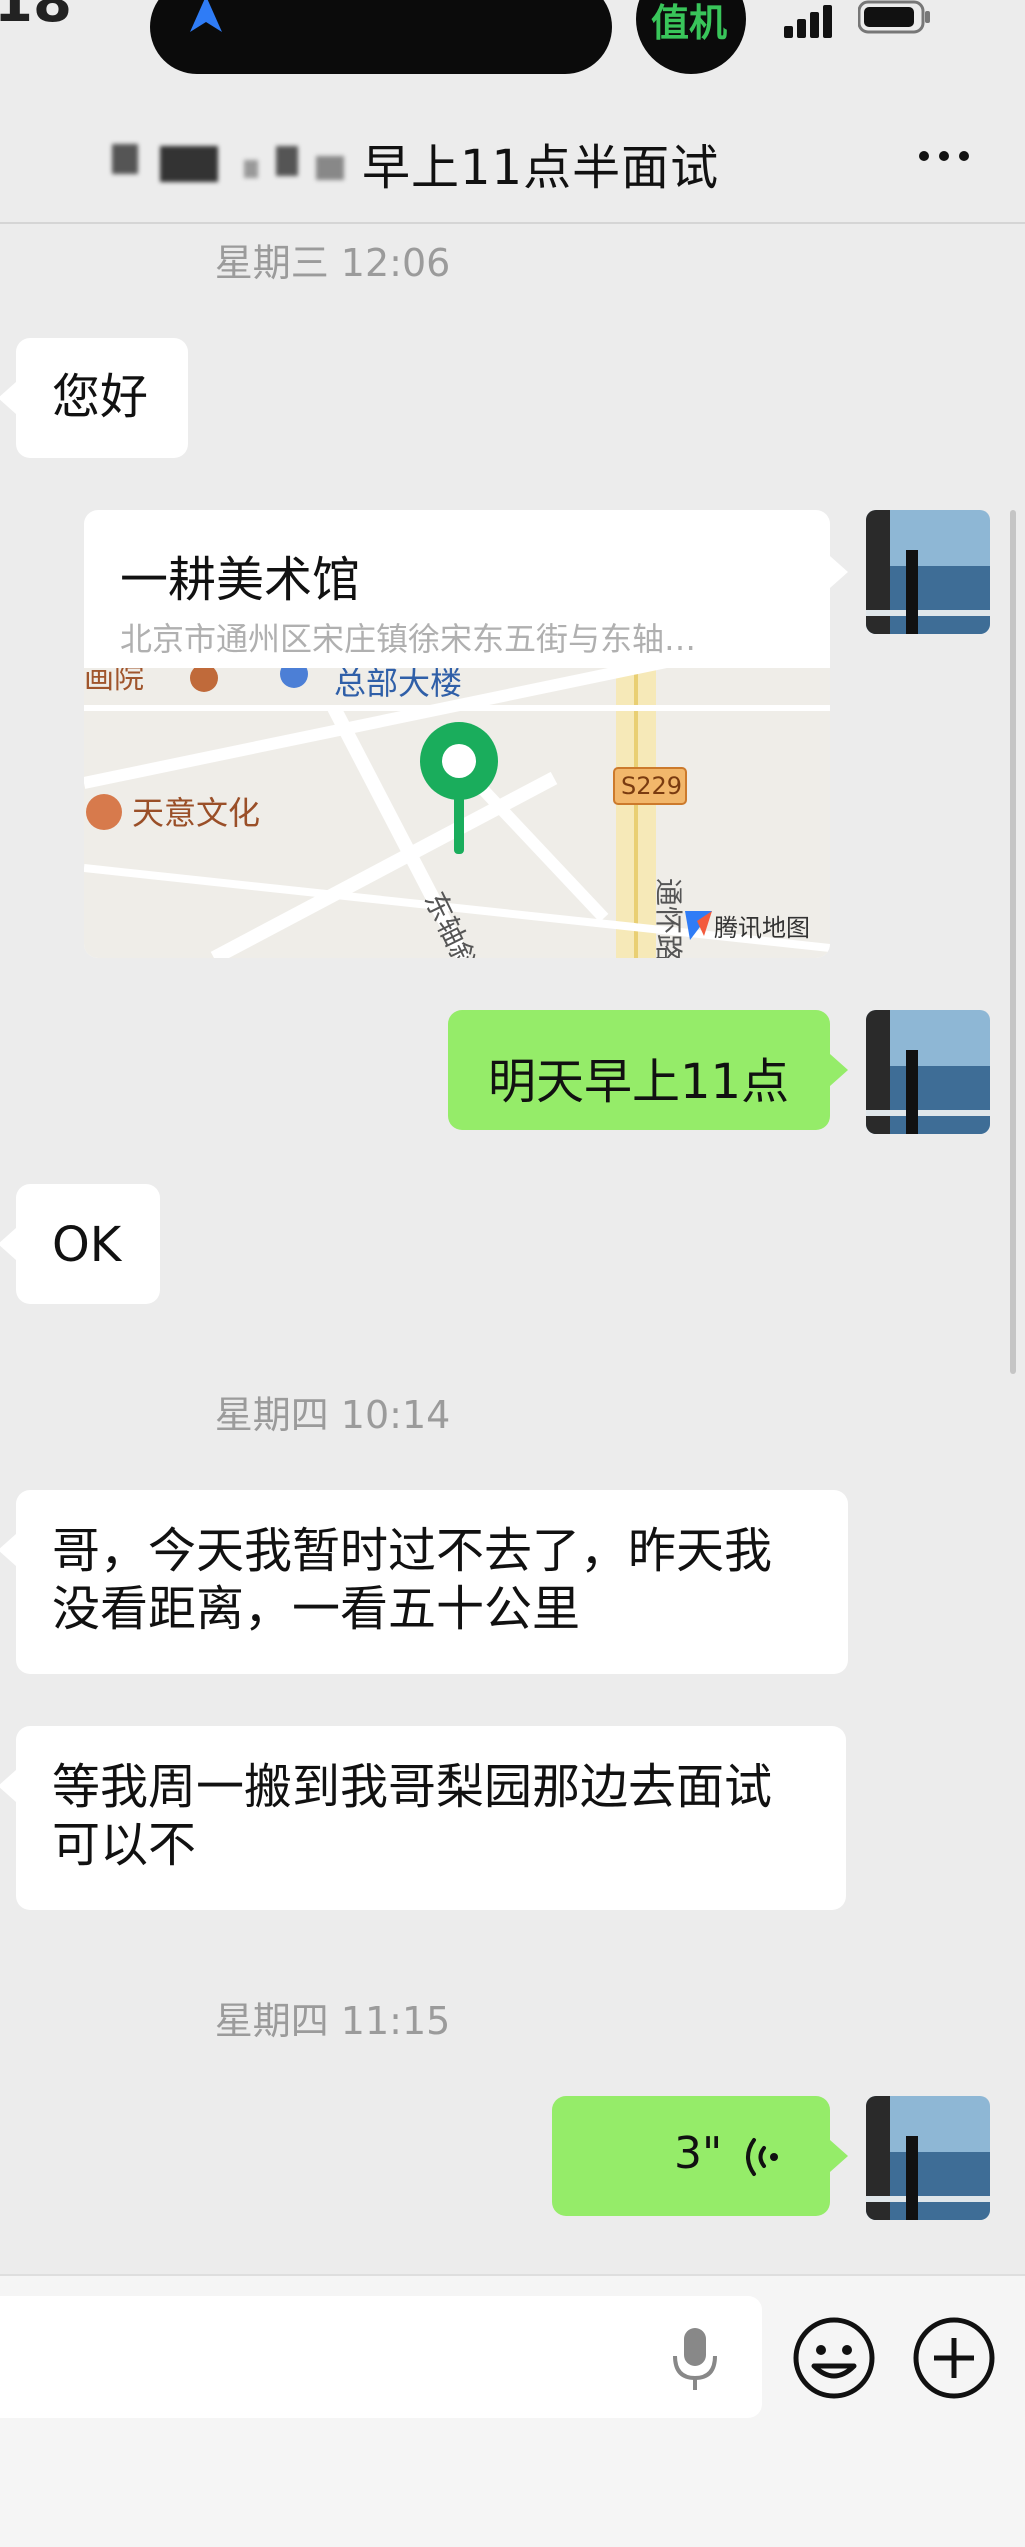  What do you see at coordinates (695, 2359) in the screenshot?
I see `mic-icon` at bounding box center [695, 2359].